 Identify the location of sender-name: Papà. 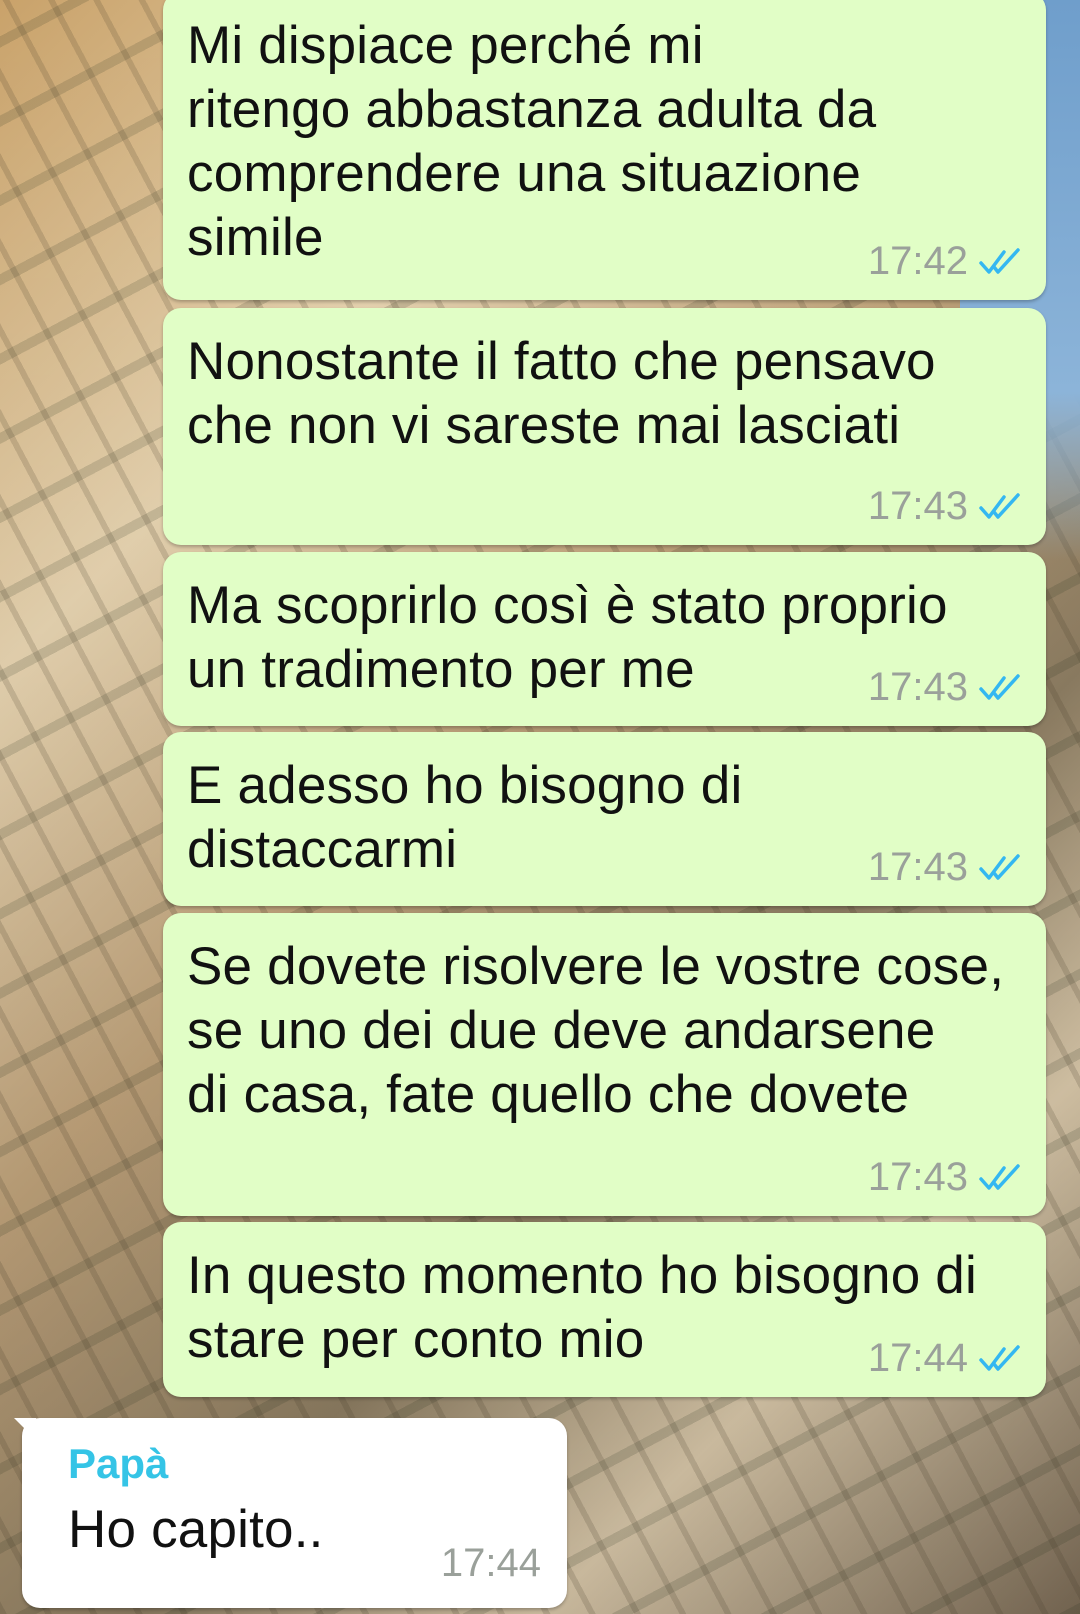
(304, 1464).